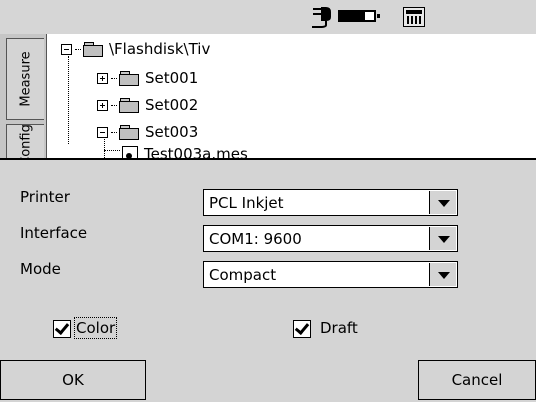 Image resolution: width=536 pixels, height=402 pixels. Describe the element at coordinates (95, 328) in the screenshot. I see `color-checkbox-label: Color` at that location.